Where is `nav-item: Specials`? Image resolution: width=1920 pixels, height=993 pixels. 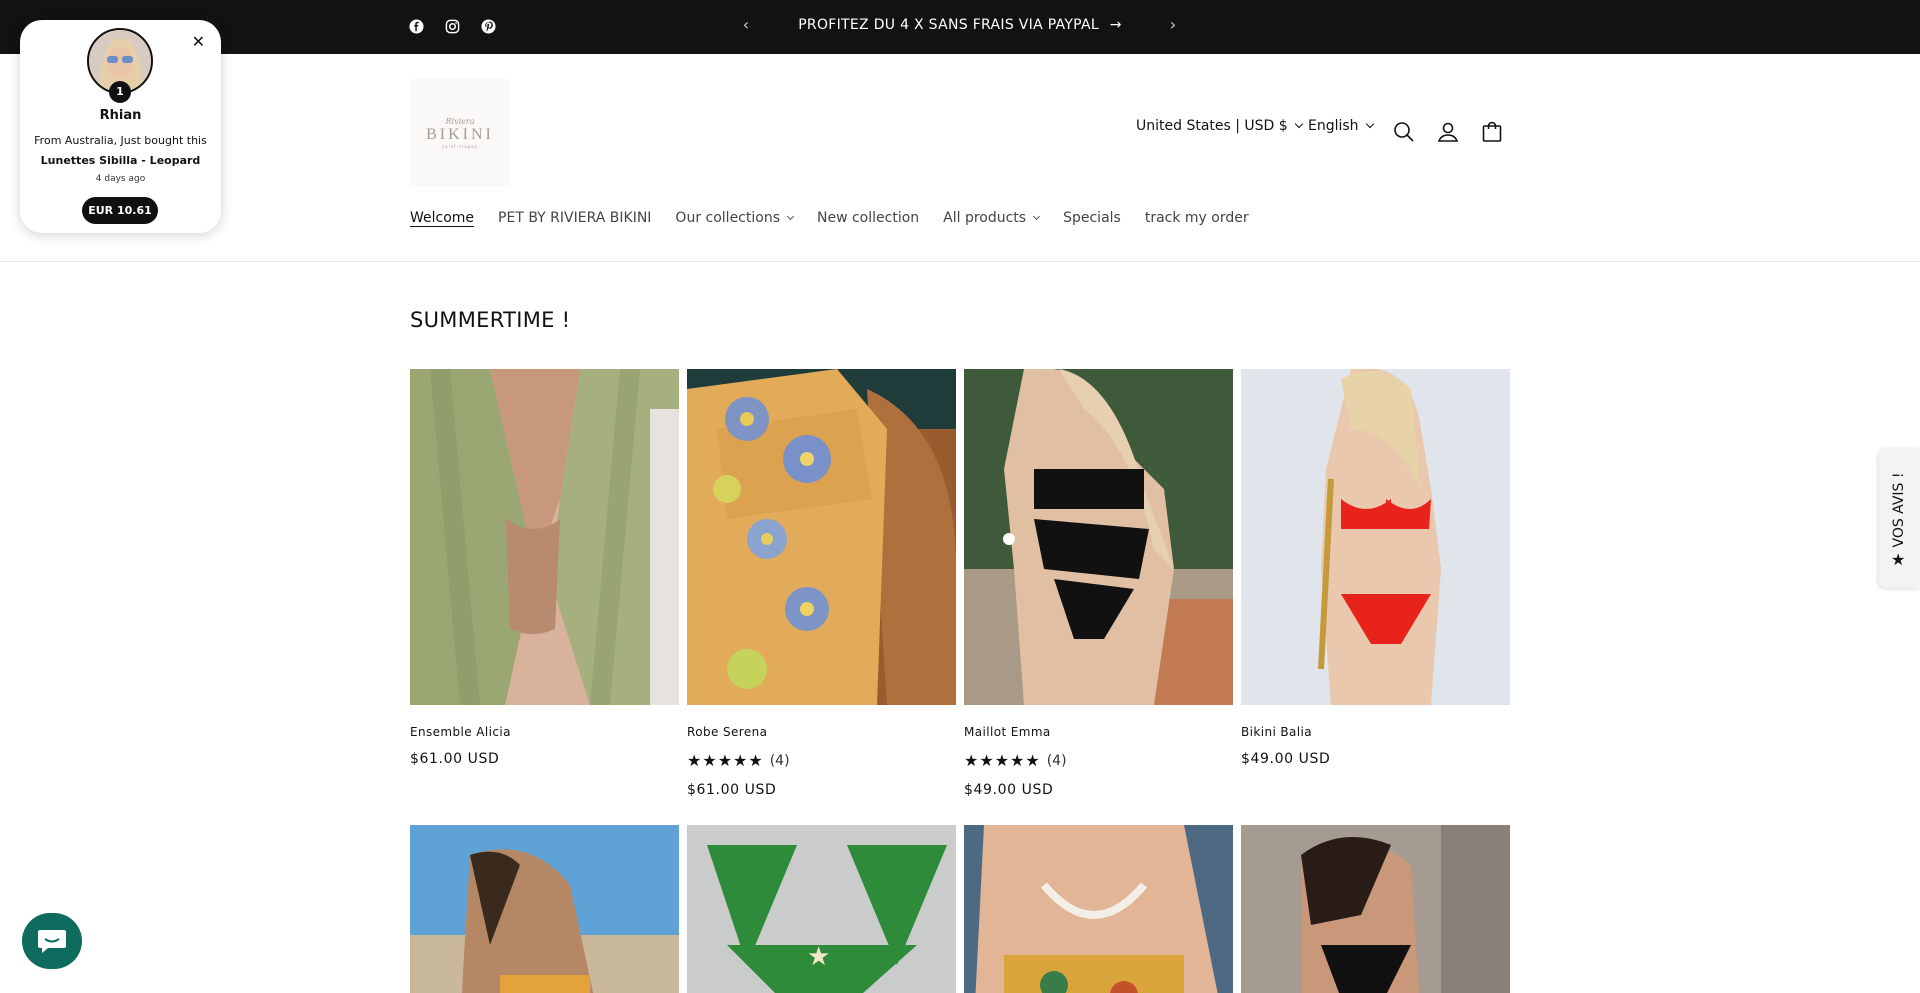 nav-item: Specials is located at coordinates (1092, 218).